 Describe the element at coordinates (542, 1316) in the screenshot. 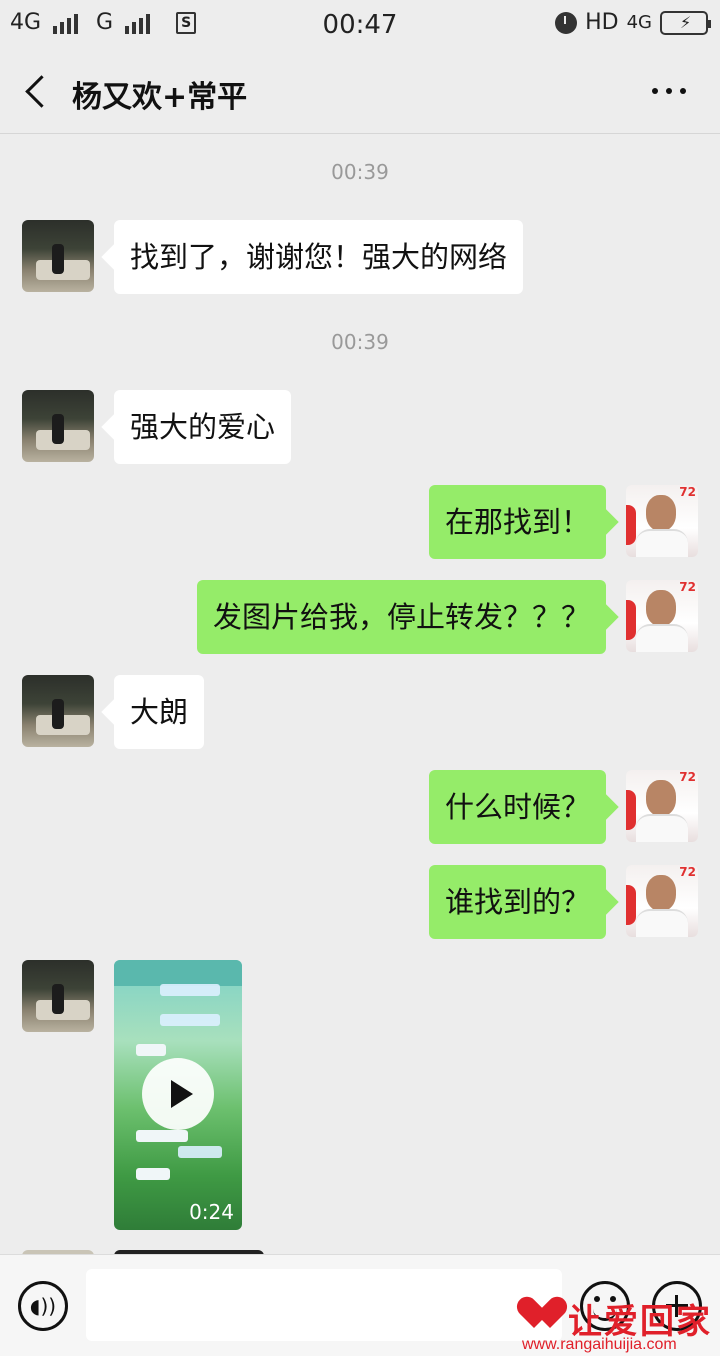

I see `heart-icon` at that location.